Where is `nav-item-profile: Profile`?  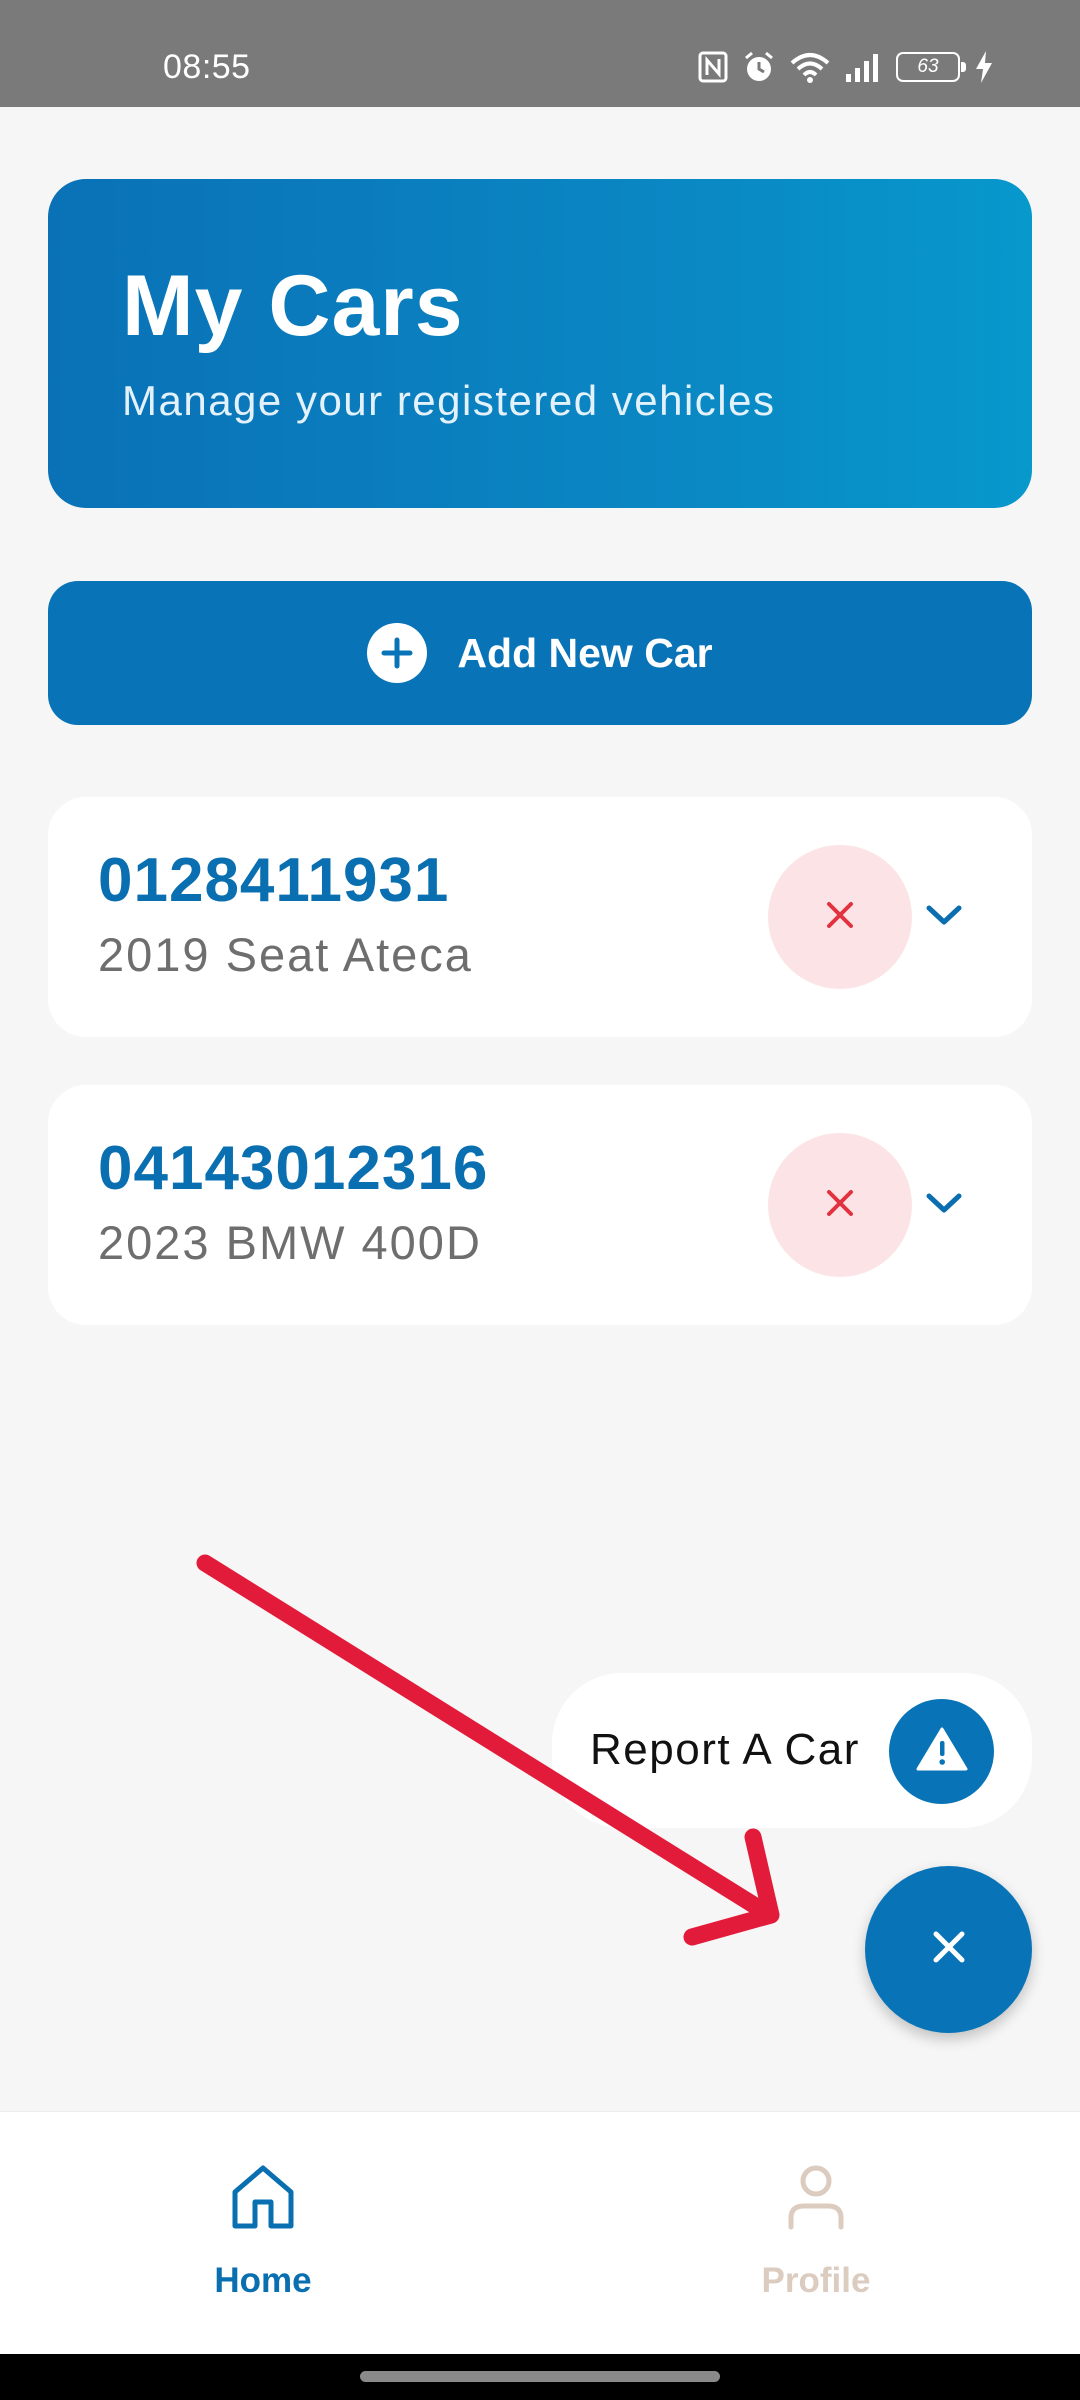 nav-item-profile: Profile is located at coordinates (816, 2231).